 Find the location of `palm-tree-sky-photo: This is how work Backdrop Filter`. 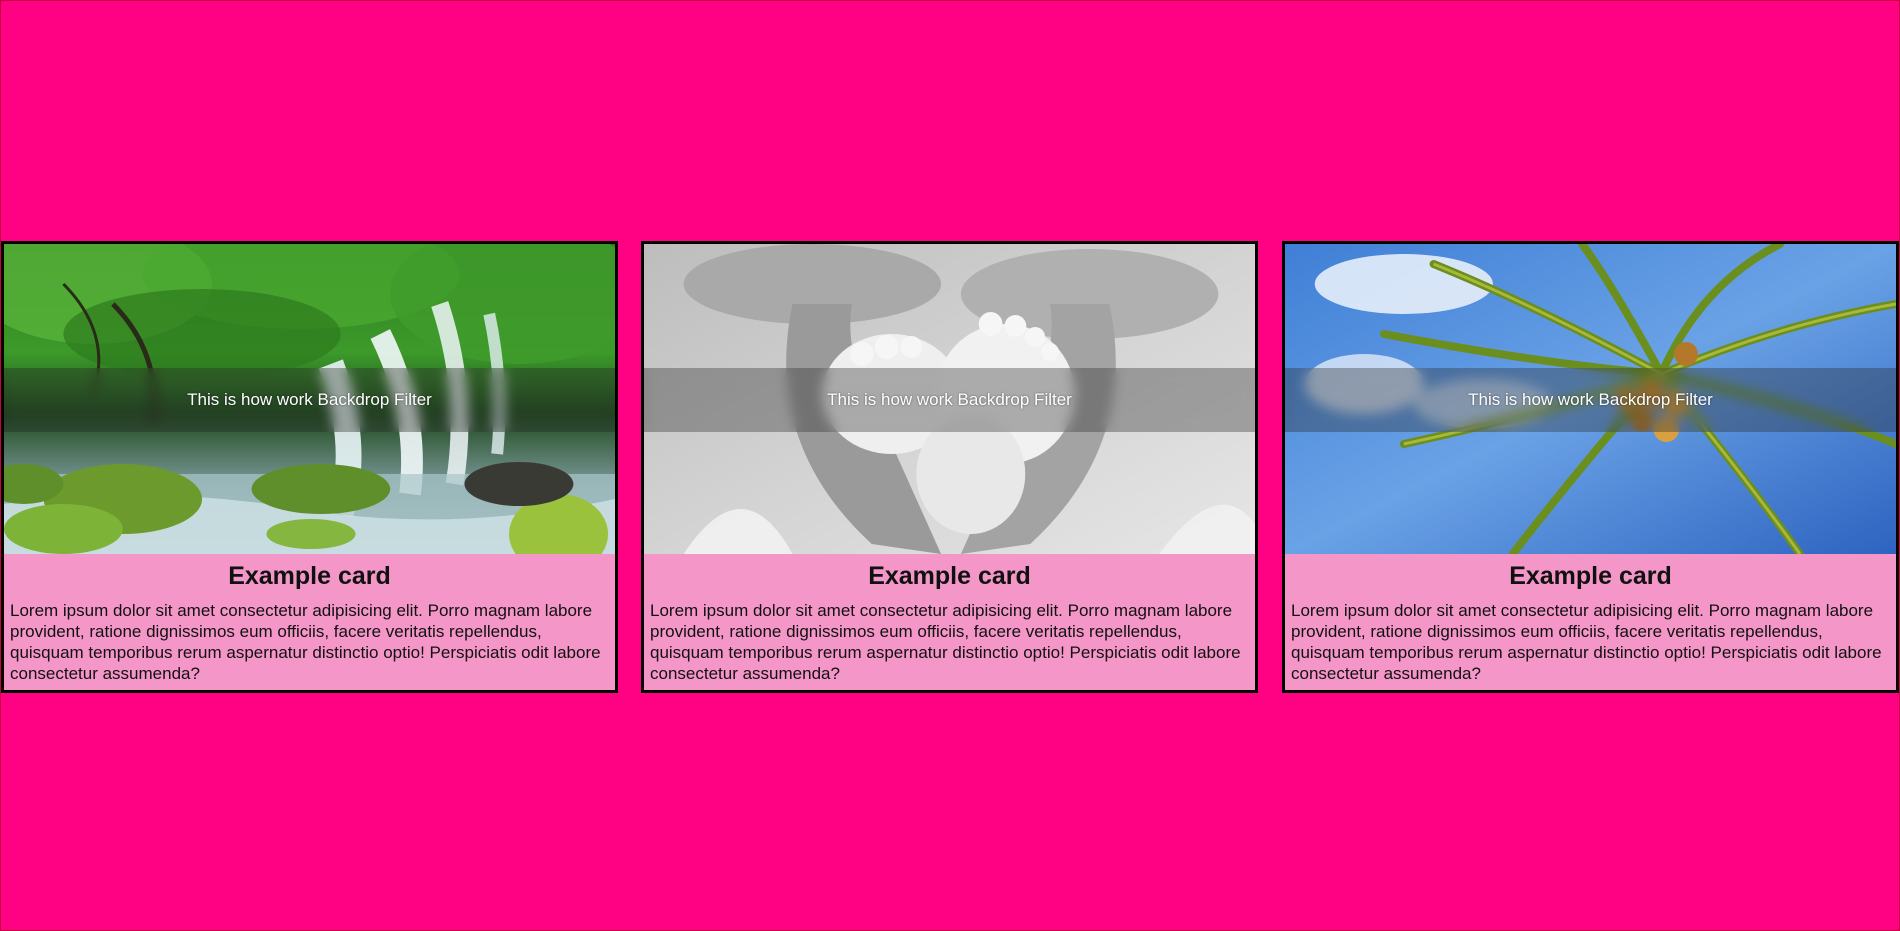

palm-tree-sky-photo: This is how work Backdrop Filter is located at coordinates (1590, 399).